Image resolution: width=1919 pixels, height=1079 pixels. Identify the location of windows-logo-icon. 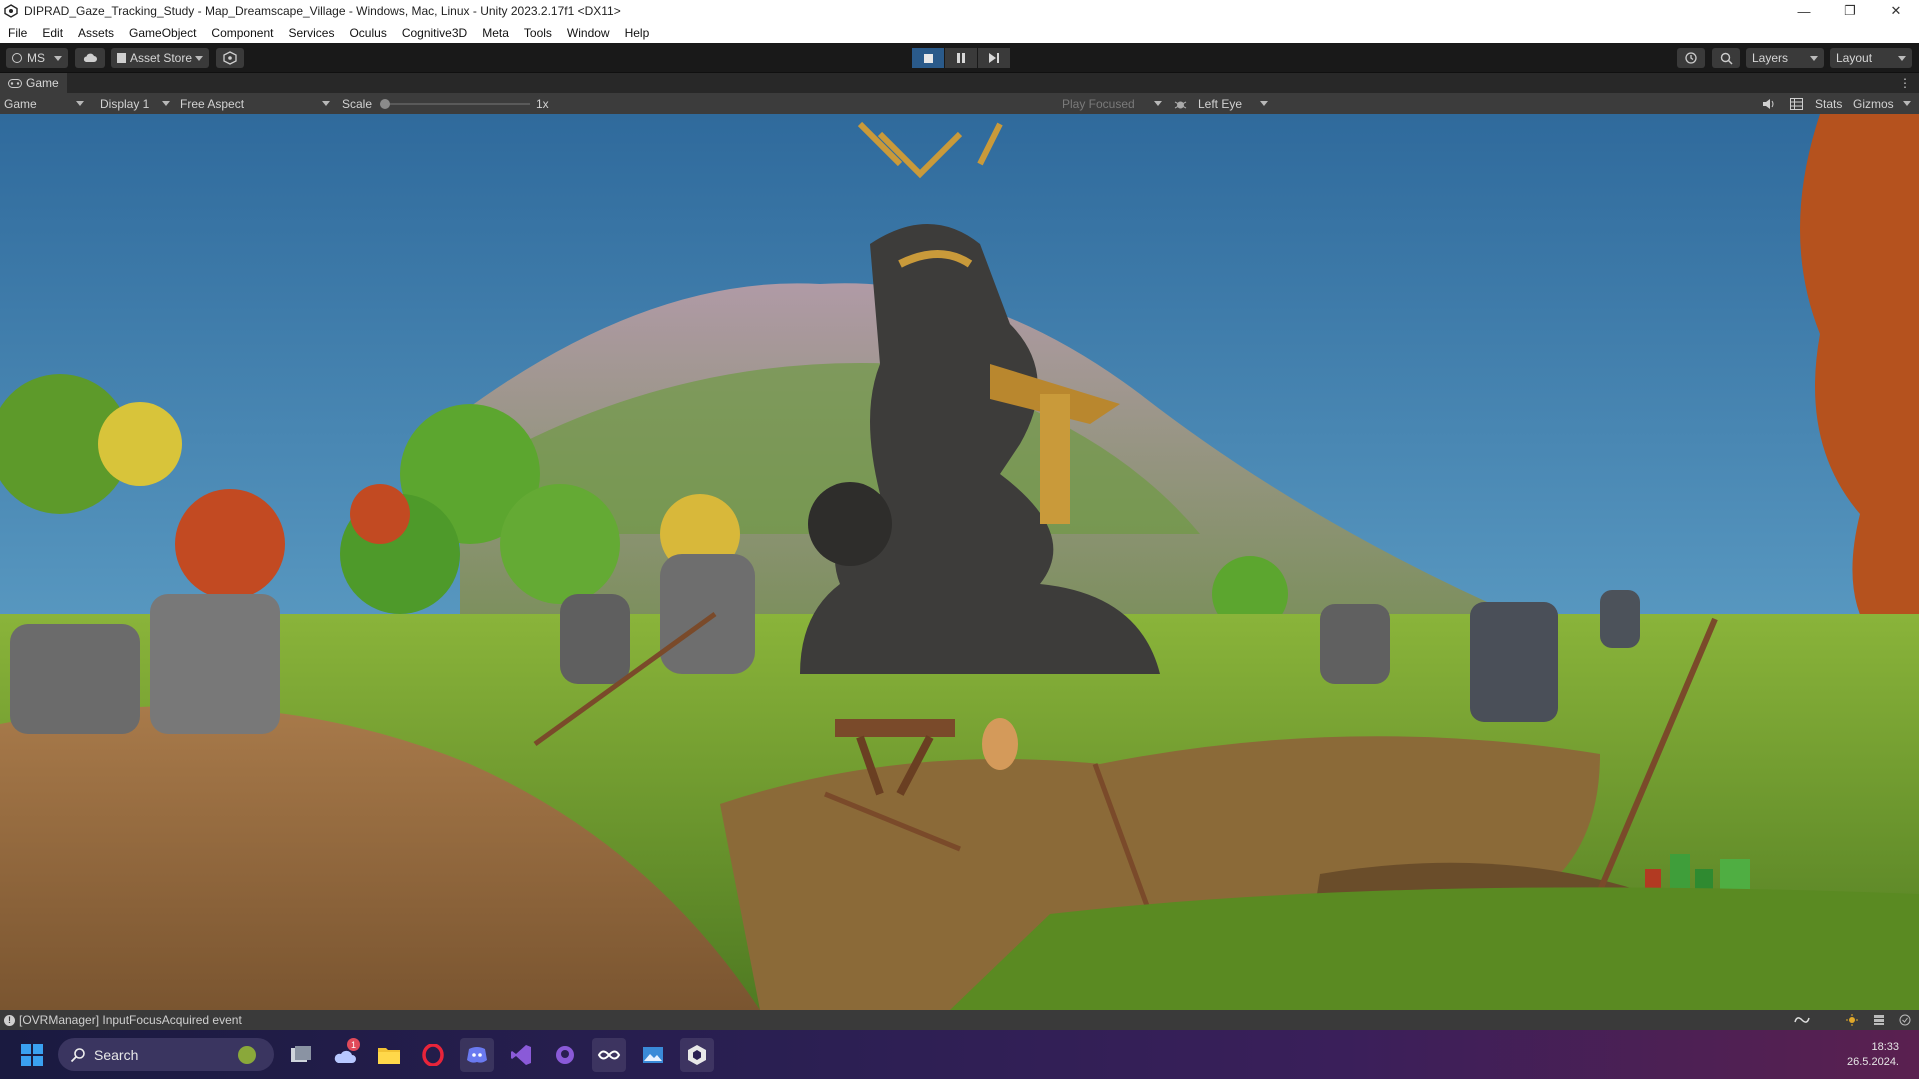
(32, 1055).